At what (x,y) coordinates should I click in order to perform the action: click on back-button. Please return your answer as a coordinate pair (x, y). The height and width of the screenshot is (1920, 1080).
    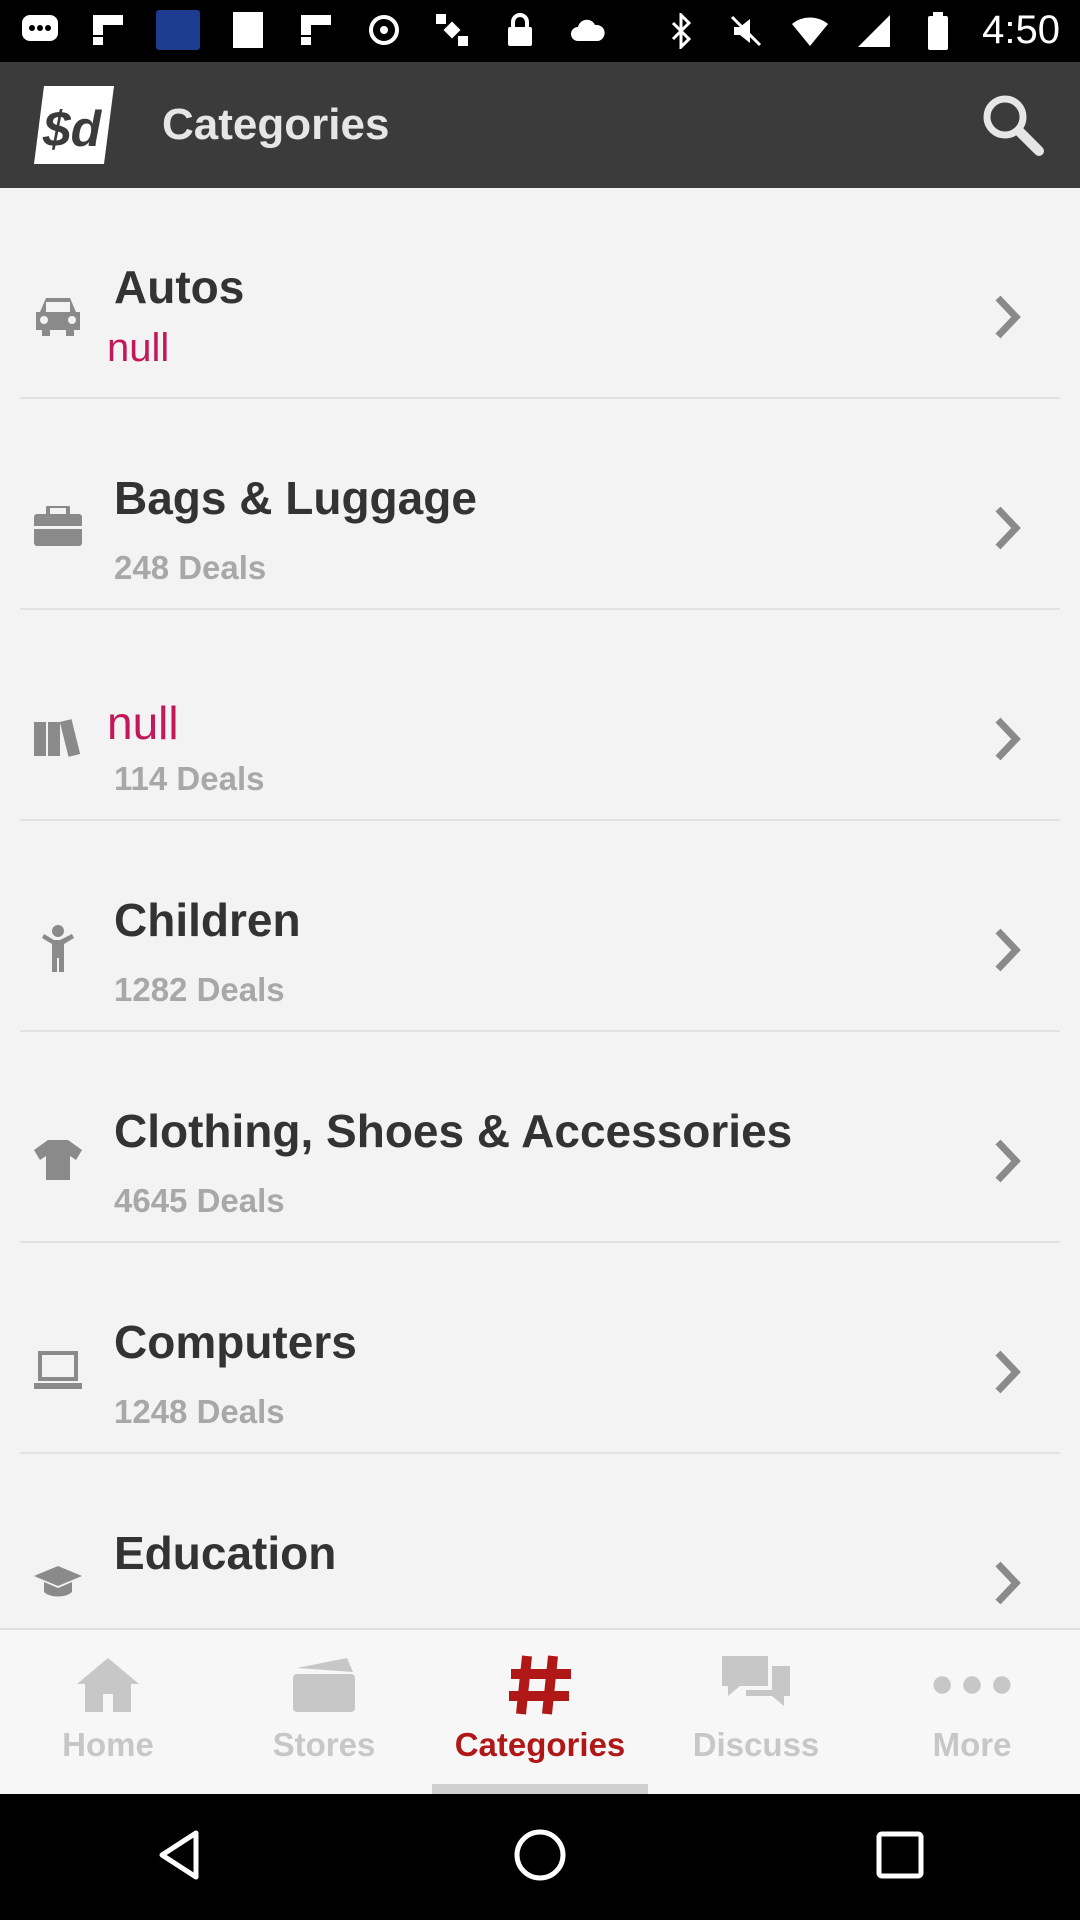
    Looking at the image, I should click on (180, 1857).